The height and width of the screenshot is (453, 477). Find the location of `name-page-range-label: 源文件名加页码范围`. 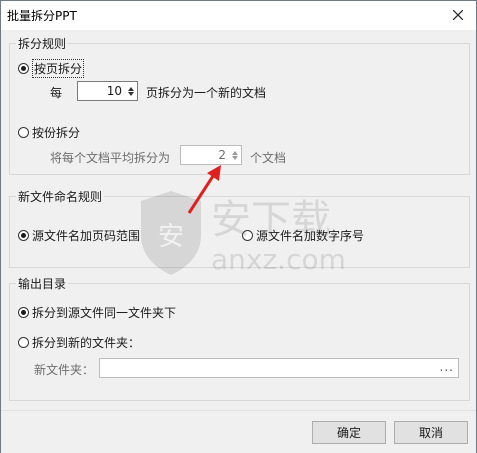

name-page-range-label: 源文件名加页码范围 is located at coordinates (86, 236).